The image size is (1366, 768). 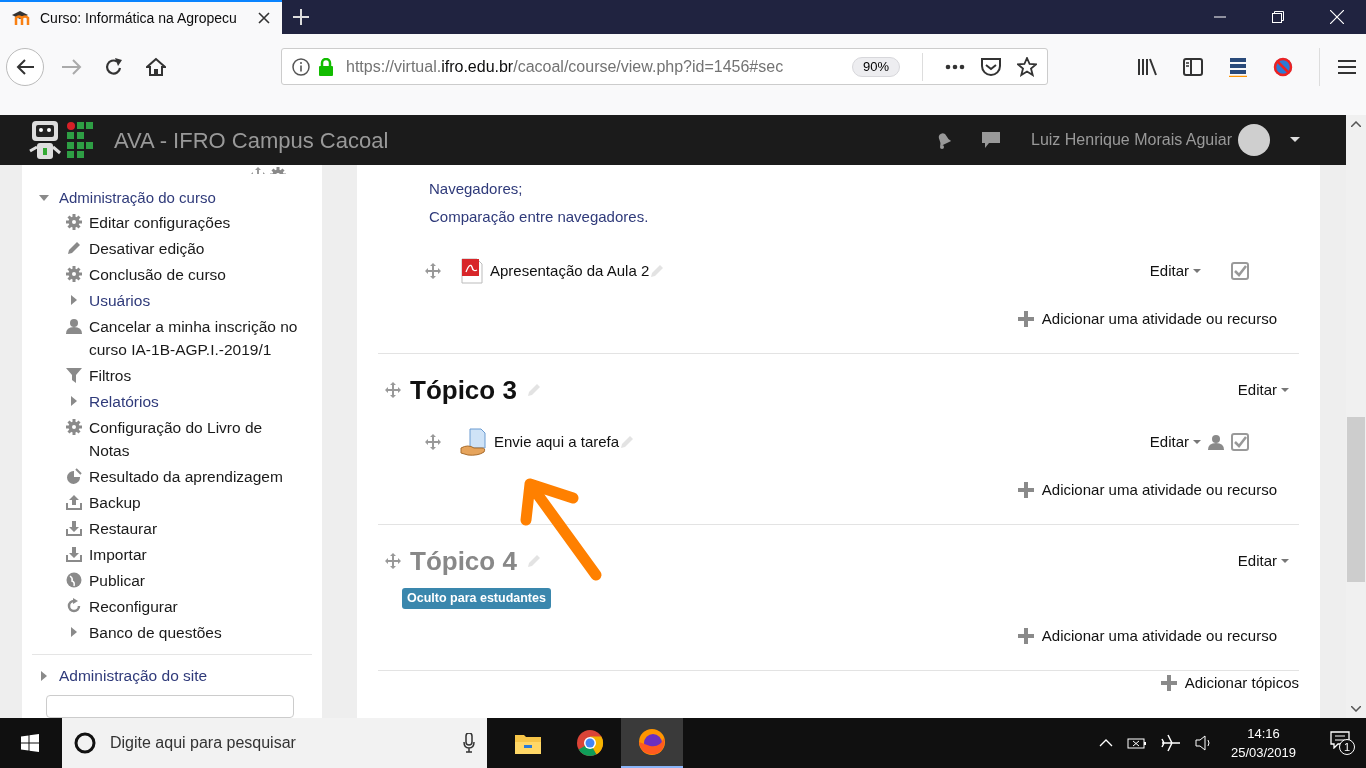 I want to click on scrollbar-thumb, so click(x=1356, y=499).